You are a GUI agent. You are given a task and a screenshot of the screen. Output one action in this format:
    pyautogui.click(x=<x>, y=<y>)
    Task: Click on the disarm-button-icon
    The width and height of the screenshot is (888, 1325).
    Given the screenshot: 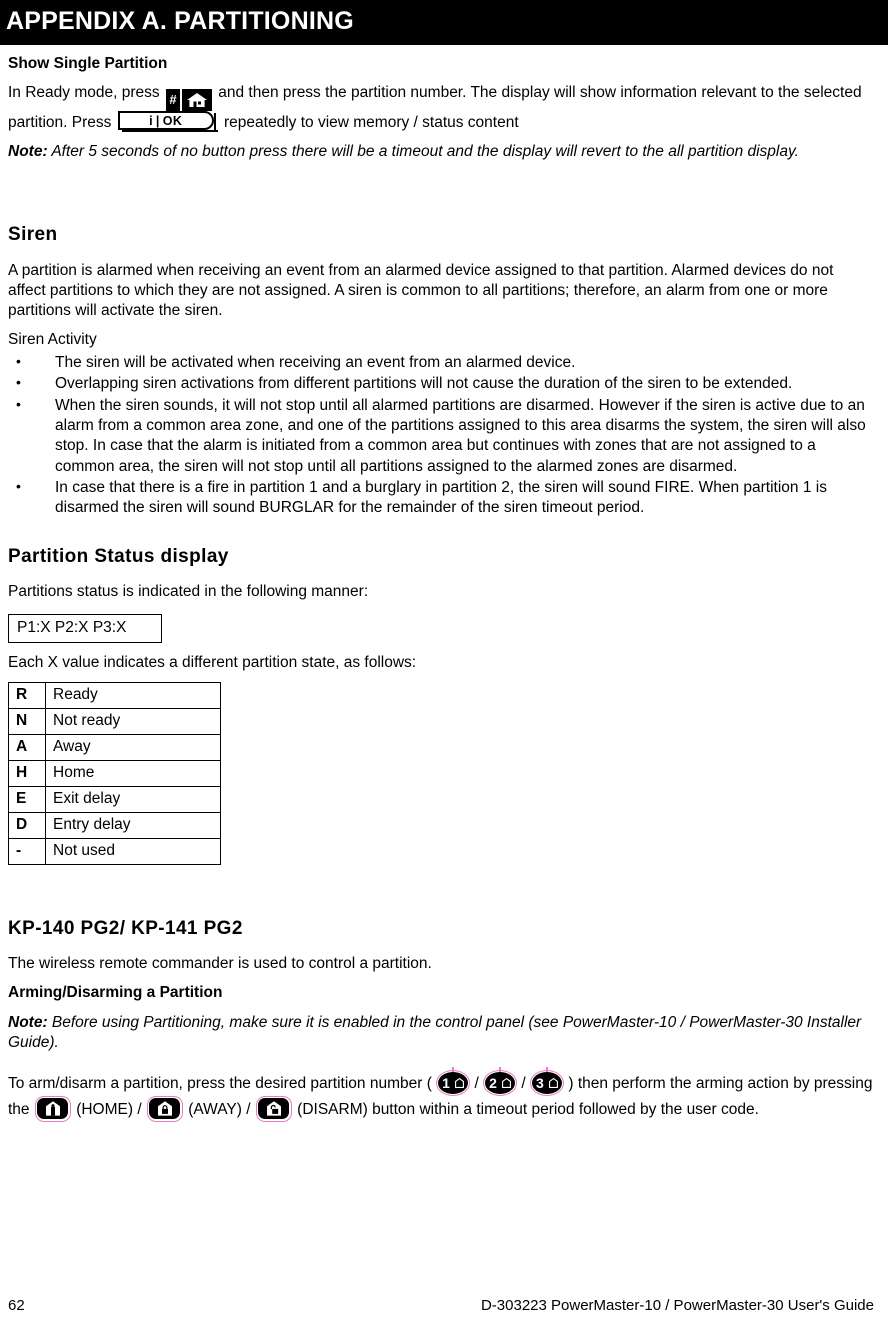 What is the action you would take?
    pyautogui.click(x=273, y=1108)
    